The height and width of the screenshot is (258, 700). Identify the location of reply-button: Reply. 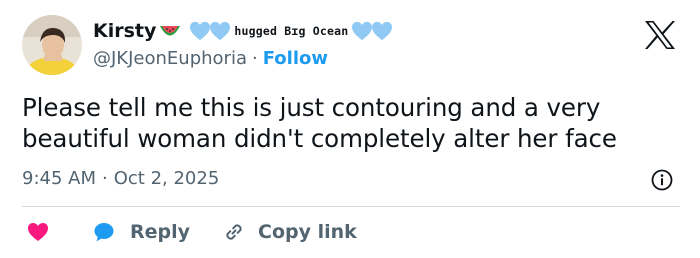
(141, 232).